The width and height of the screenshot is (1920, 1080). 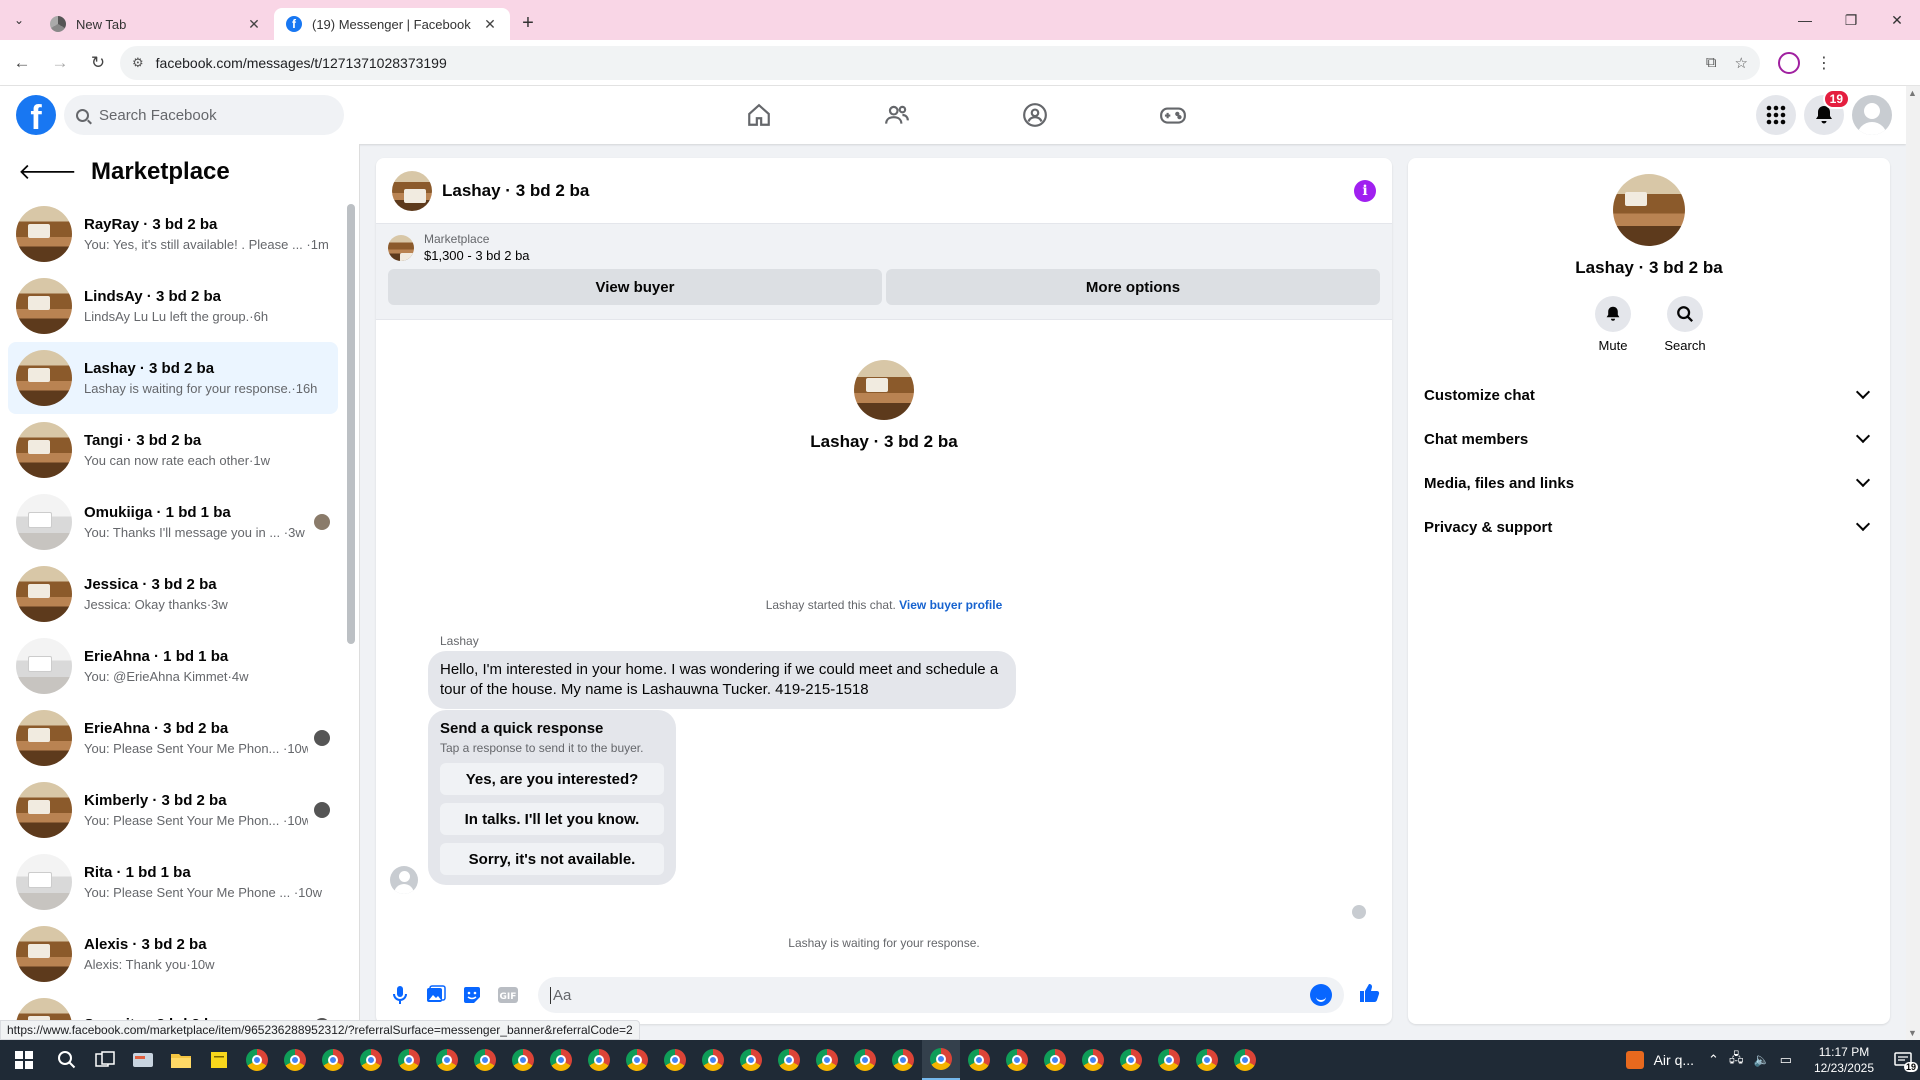 I want to click on section-customize-chat: Customize chat, so click(x=1649, y=395).